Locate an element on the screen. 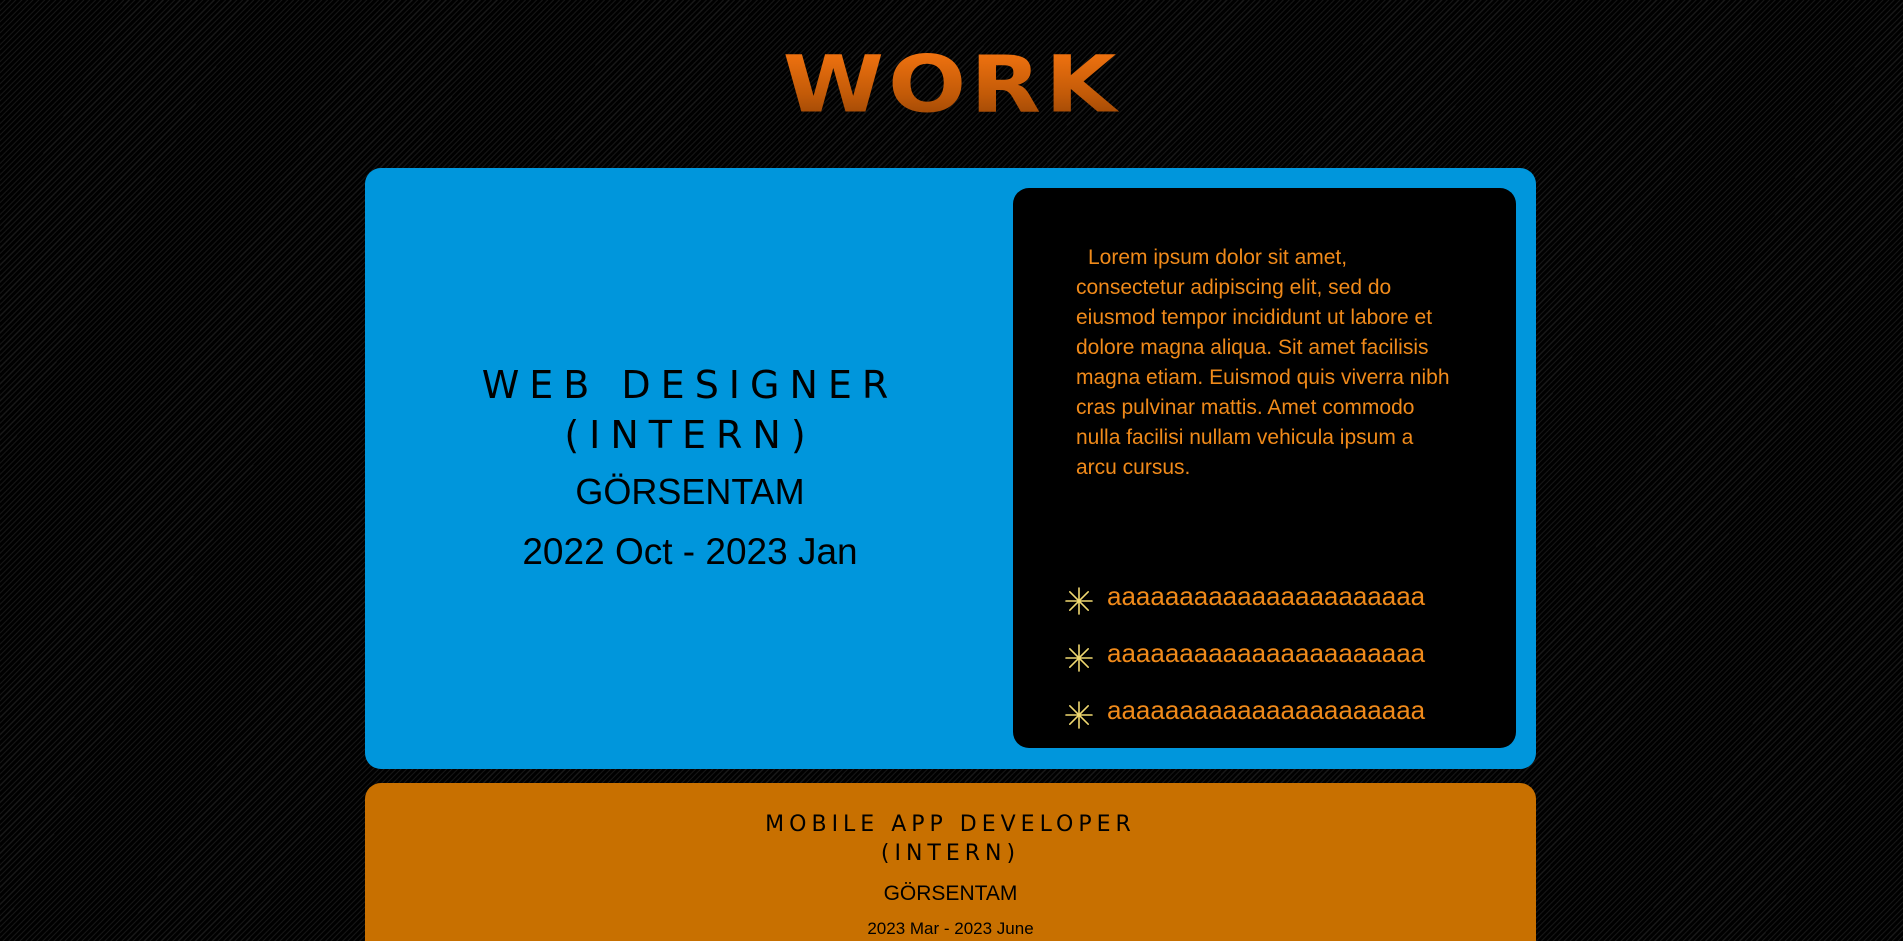 Image resolution: width=1903 pixels, height=941 pixels. job-title-line1: WEB DESIGNER is located at coordinates (690, 384).